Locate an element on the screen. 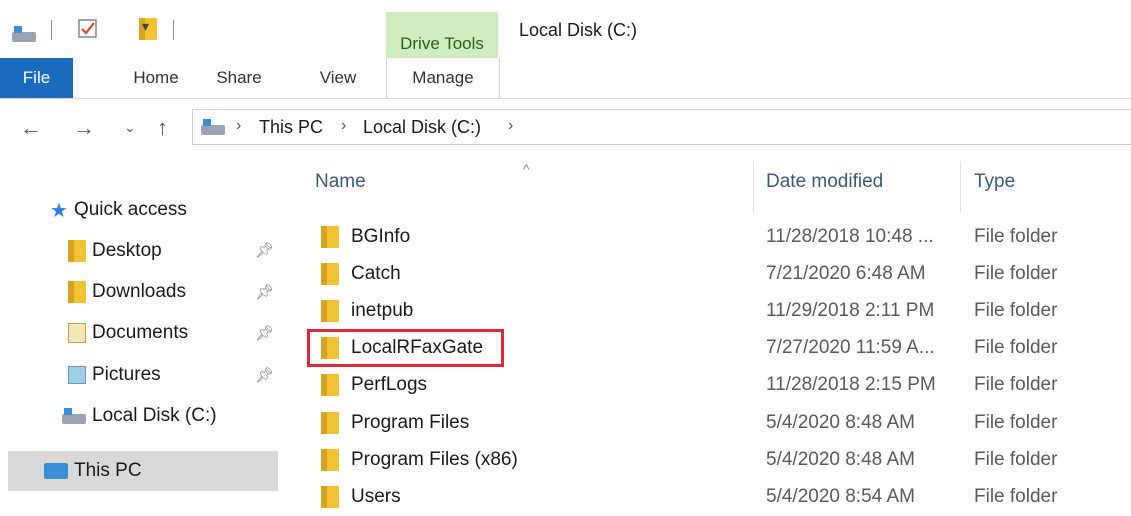 This screenshot has width=1131, height=516. navigation-bar: ← → ⌄ ↑ › This PC › Local Disk (C:) › is located at coordinates (565, 128).